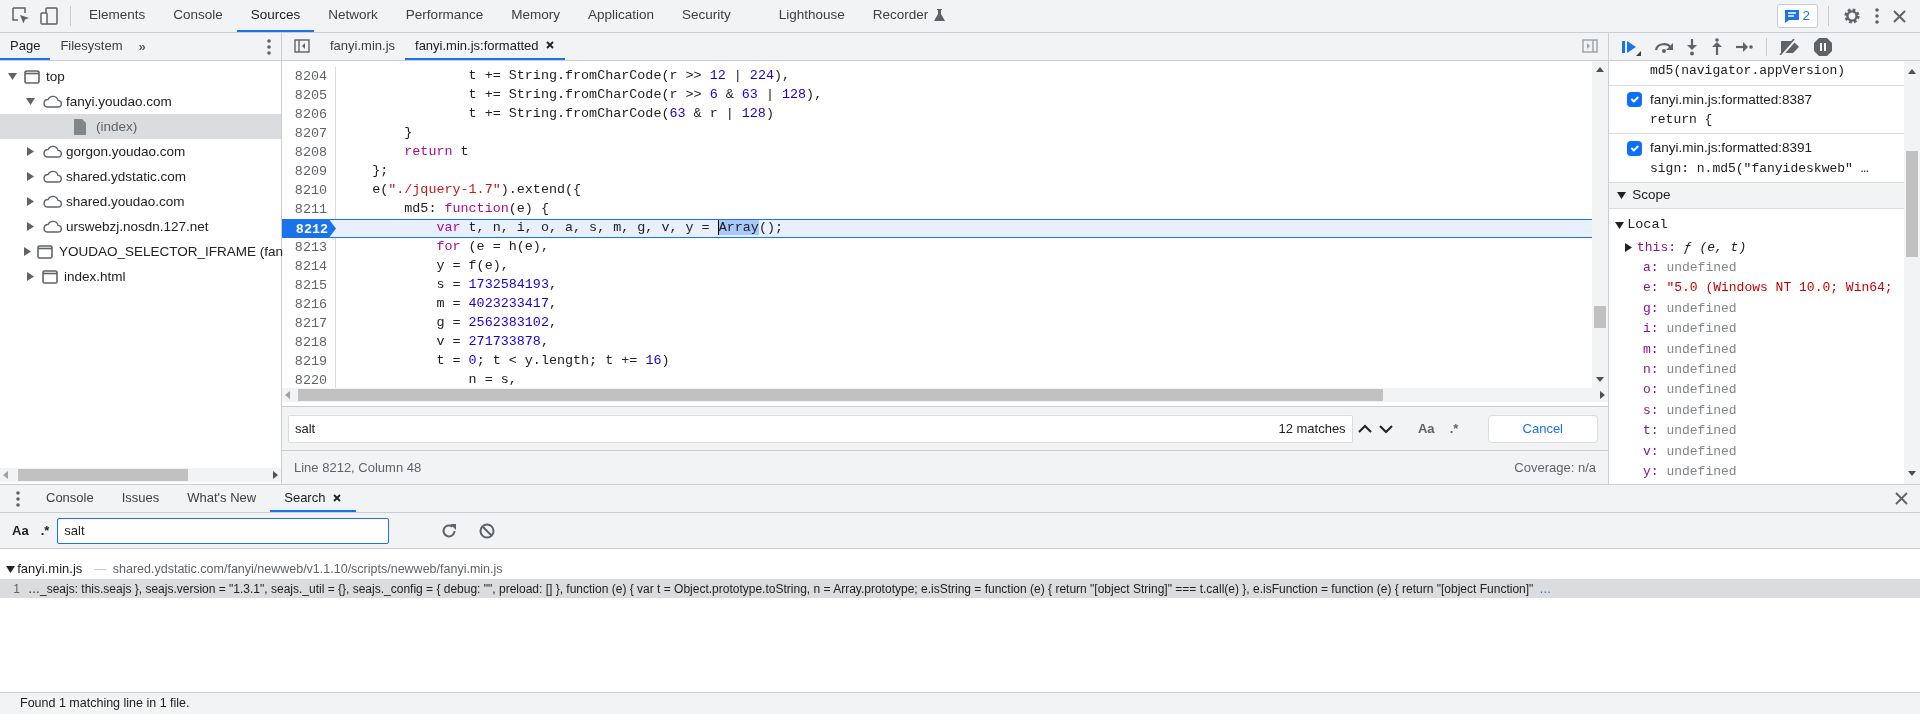 The height and width of the screenshot is (714, 1920). What do you see at coordinates (353, 16) in the screenshot?
I see `panel-tab: Network` at bounding box center [353, 16].